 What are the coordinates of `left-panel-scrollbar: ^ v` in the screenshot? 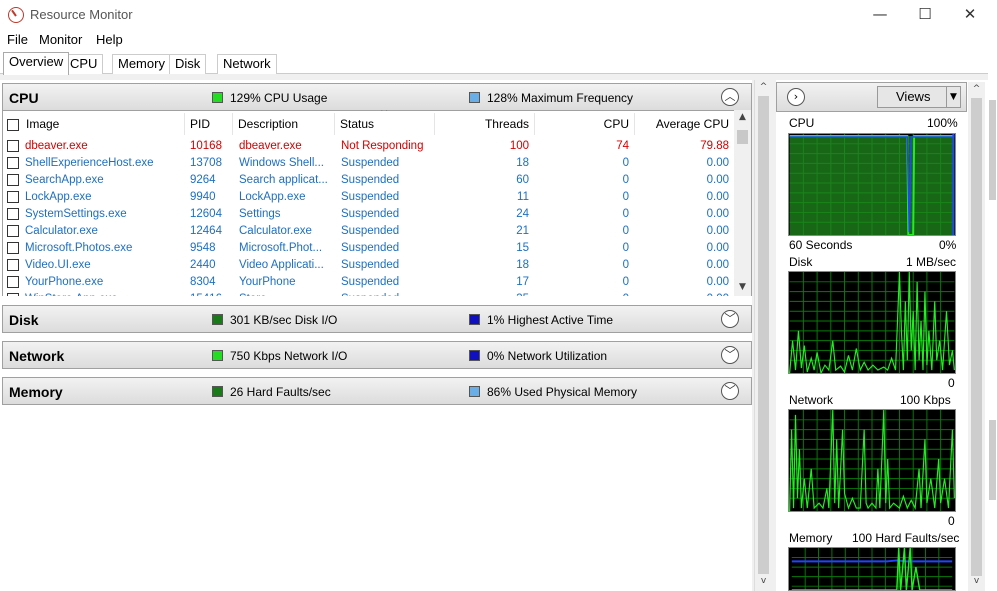 It's located at (763, 335).